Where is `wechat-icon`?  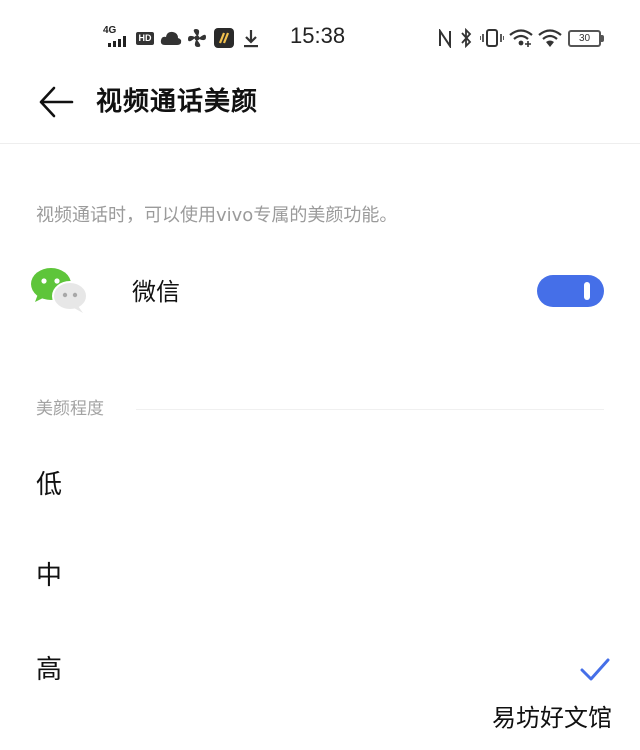
wechat-icon is located at coordinates (59, 290).